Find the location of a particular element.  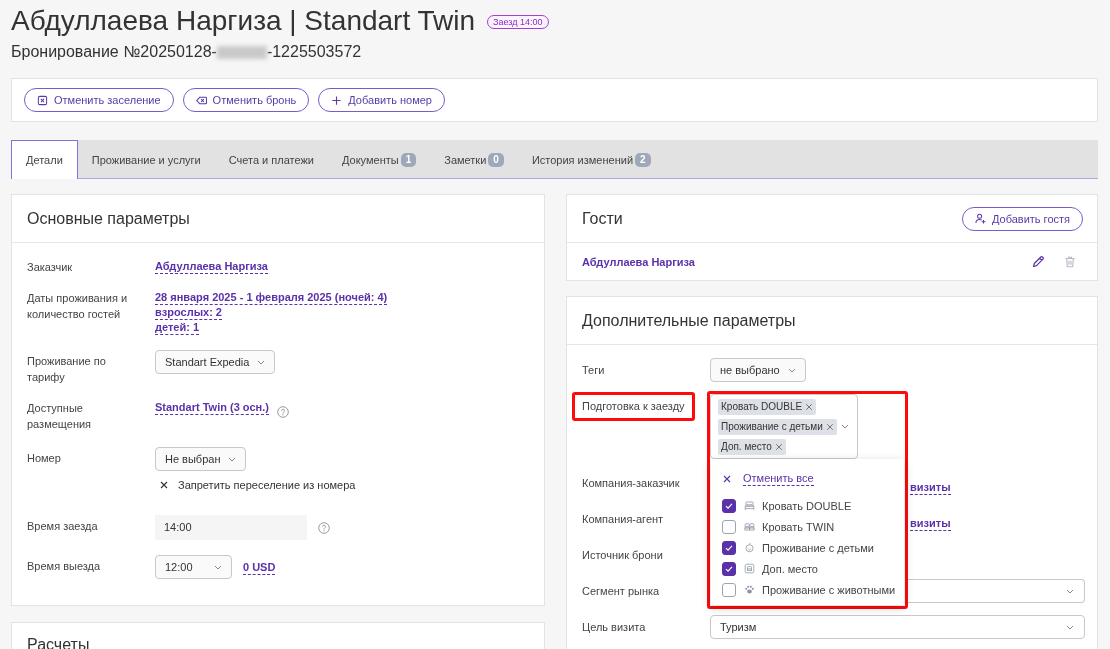

backspace-icon is located at coordinates (201, 100).